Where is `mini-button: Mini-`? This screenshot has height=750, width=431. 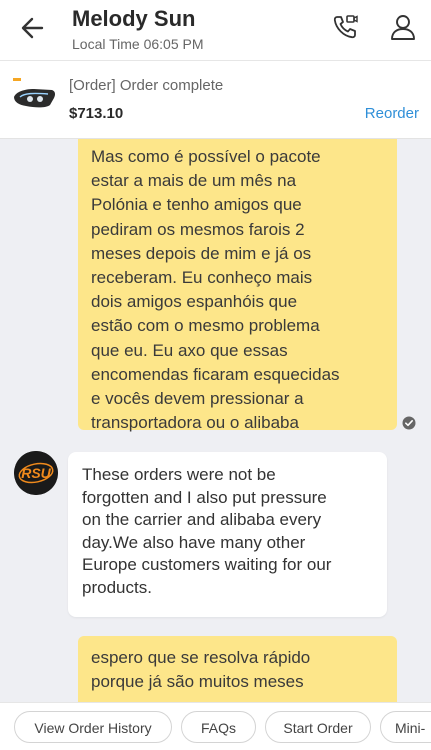
mini-button: Mini- is located at coordinates (405, 727).